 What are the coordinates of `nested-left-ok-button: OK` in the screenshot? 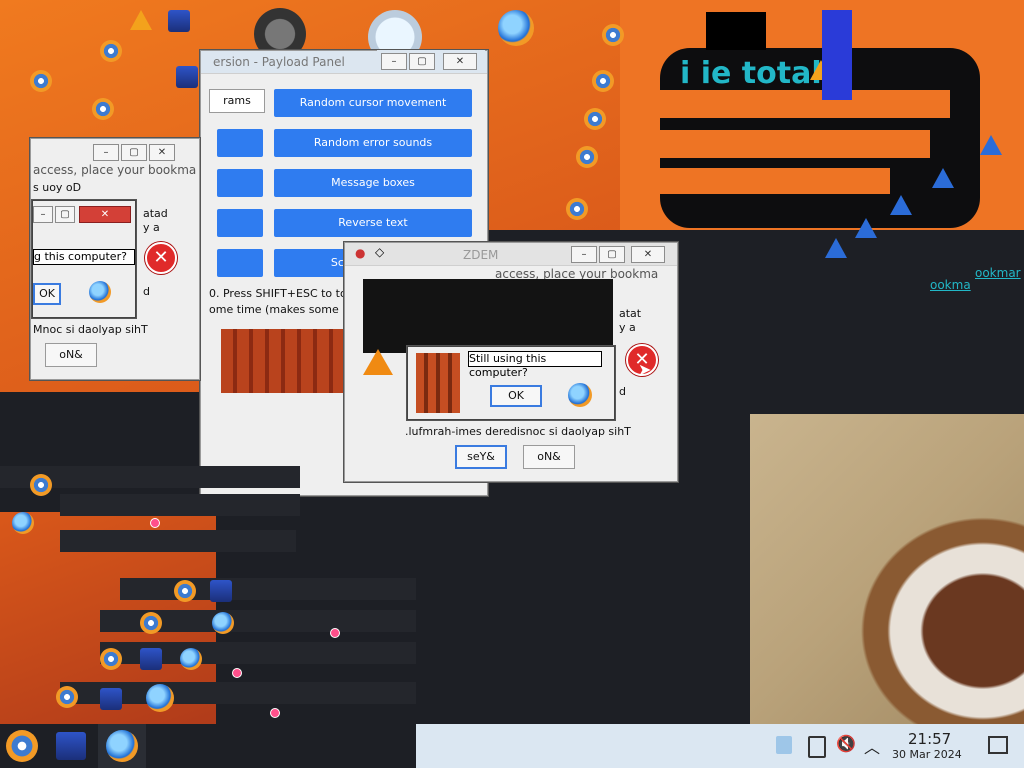 It's located at (47, 294).